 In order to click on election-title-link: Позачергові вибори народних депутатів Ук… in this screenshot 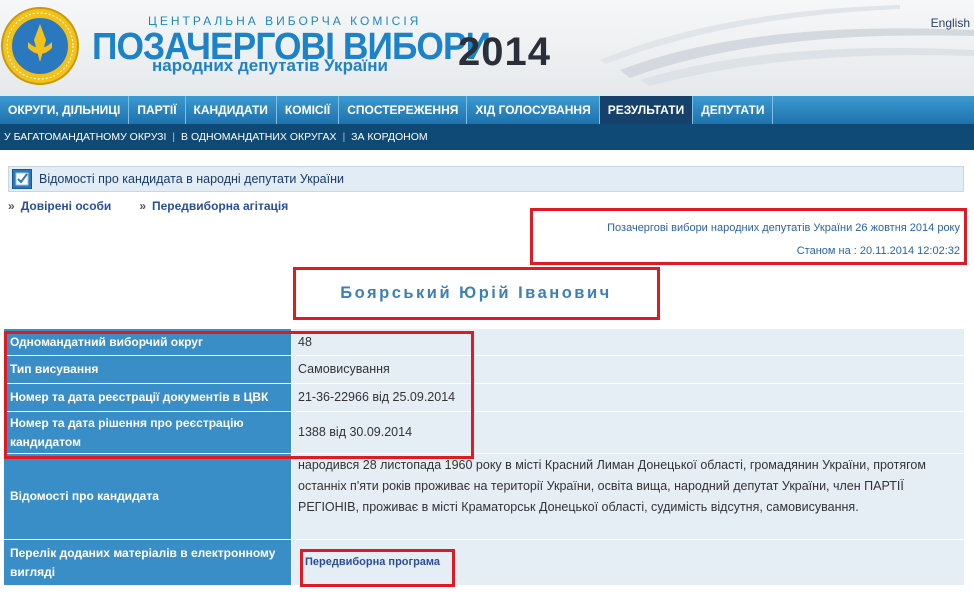, I will do `click(783, 228)`.